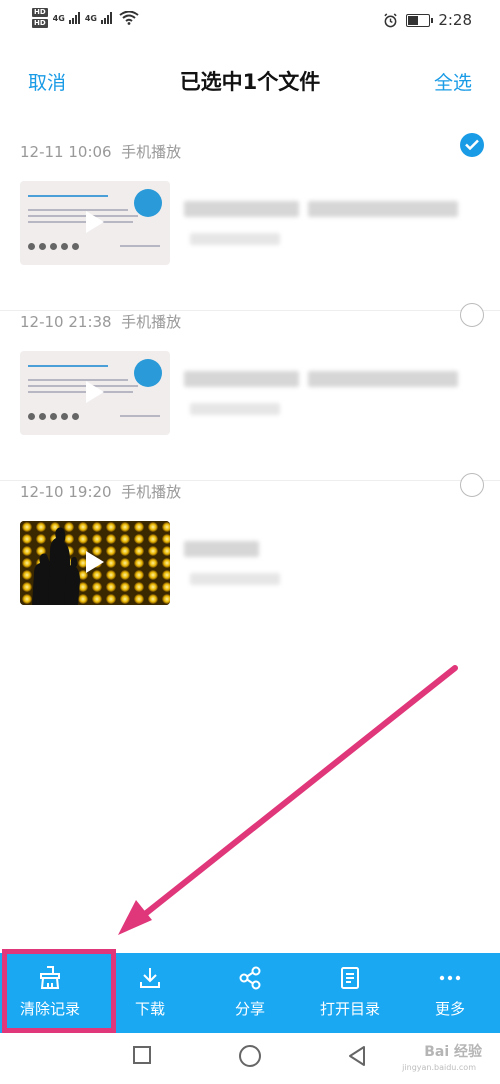  What do you see at coordinates (40, 23) in the screenshot?
I see `hd-badge-2: HD` at bounding box center [40, 23].